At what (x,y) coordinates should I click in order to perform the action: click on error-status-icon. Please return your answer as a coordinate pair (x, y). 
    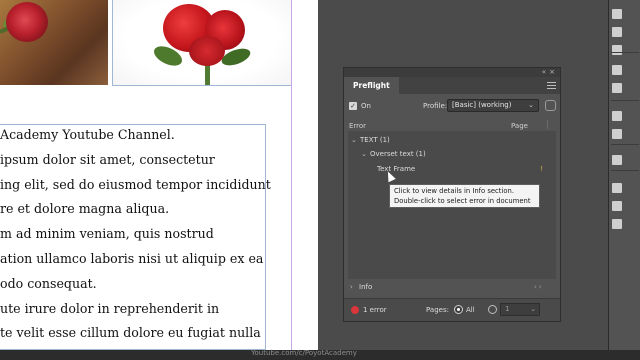
    Looking at the image, I should click on (355, 310).